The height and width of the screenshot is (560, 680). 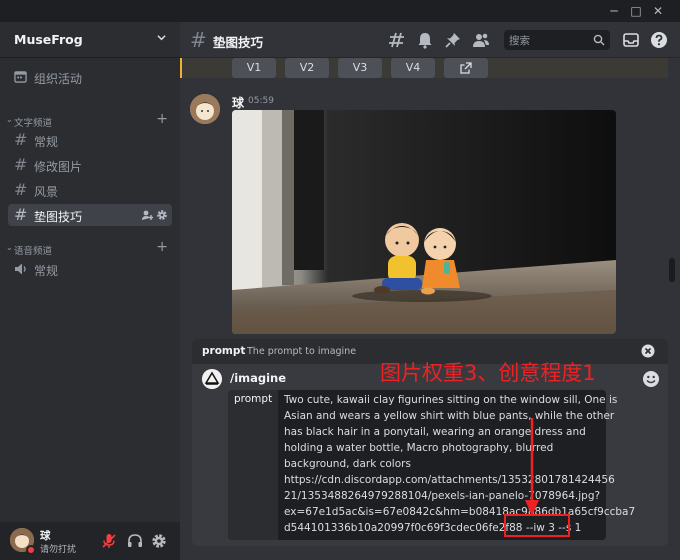 I want to click on category-label: 文字频道, so click(x=33, y=123).